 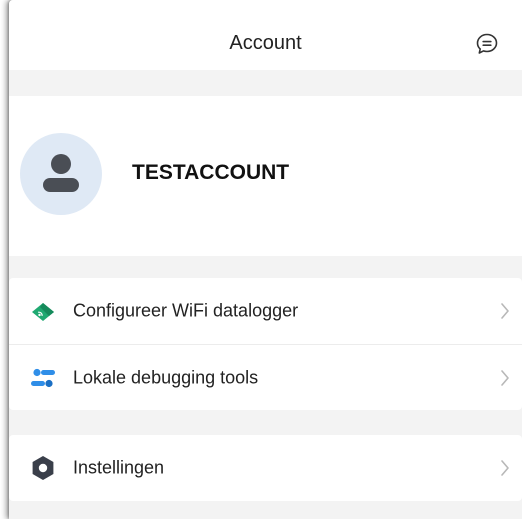 What do you see at coordinates (265, 377) in the screenshot?
I see `menu-item-local-debugging-tools: Lokale debugging tools` at bounding box center [265, 377].